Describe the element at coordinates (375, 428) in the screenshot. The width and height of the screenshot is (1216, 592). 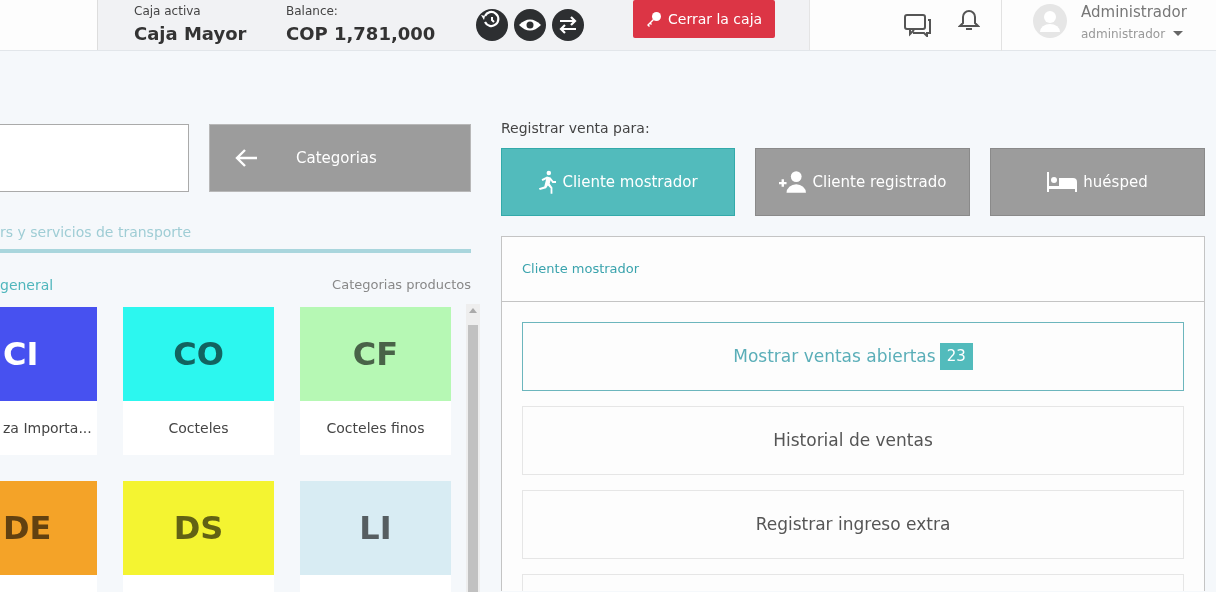
I see `tile-label: Cocteles finos` at that location.